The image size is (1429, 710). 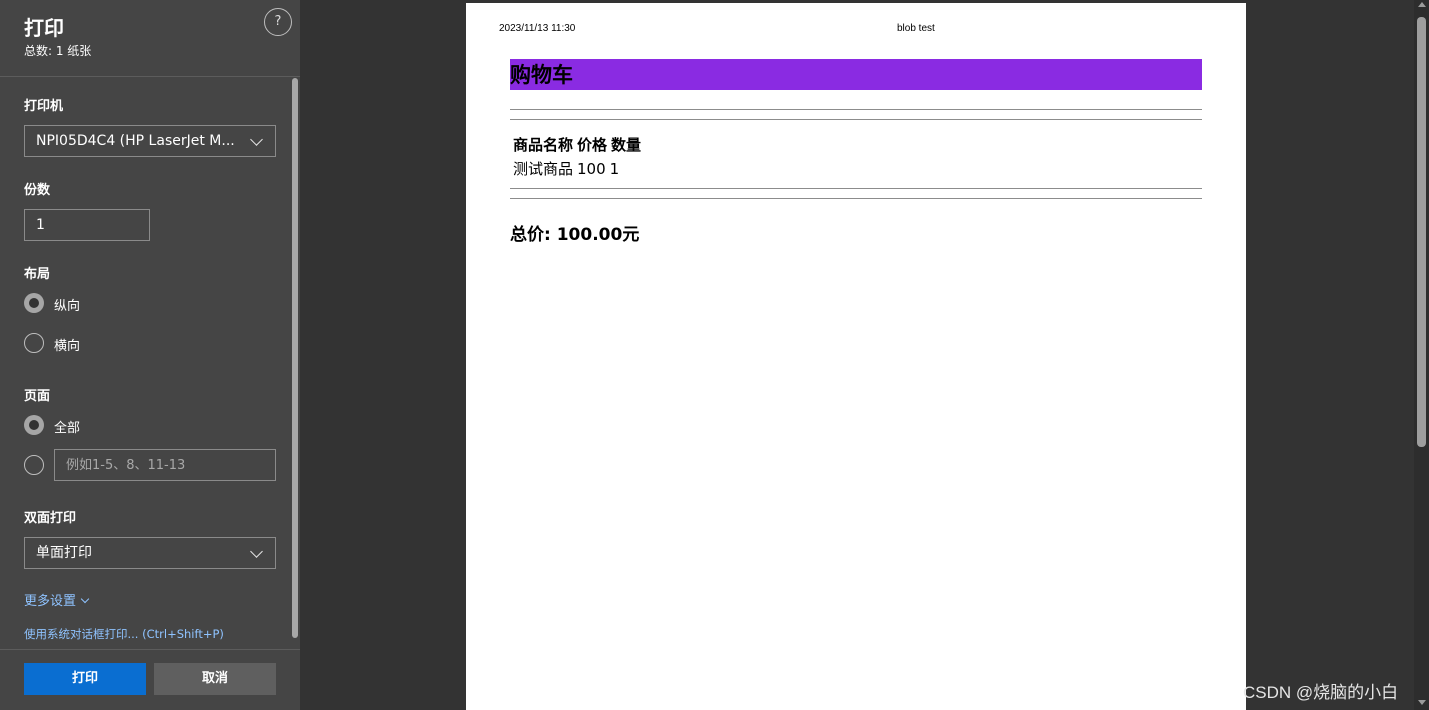 I want to click on print-button: 打印, so click(x=85, y=679).